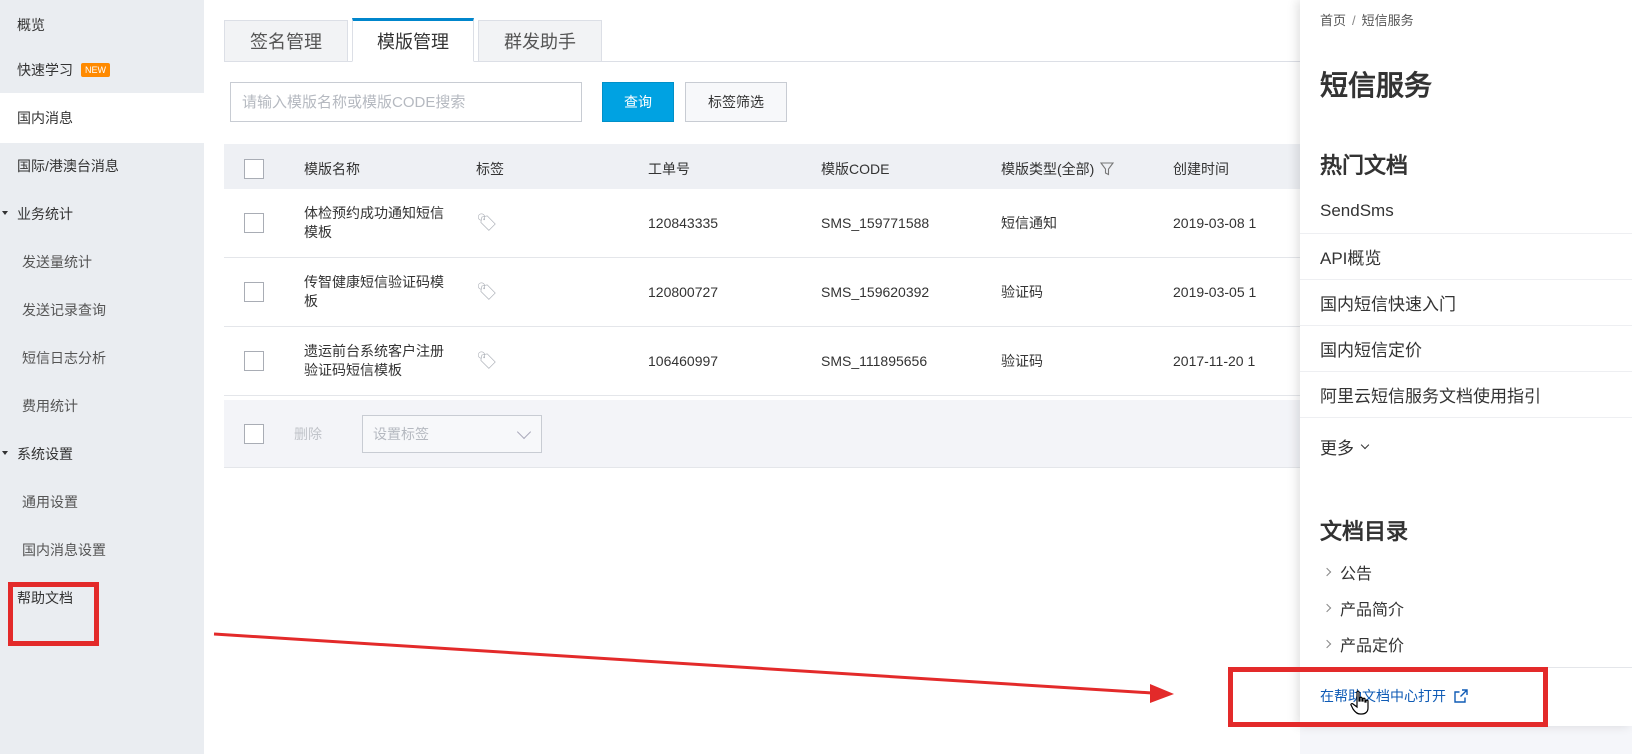 The image size is (1632, 754). What do you see at coordinates (1359, 702) in the screenshot?
I see `hand-cursor-icon` at bounding box center [1359, 702].